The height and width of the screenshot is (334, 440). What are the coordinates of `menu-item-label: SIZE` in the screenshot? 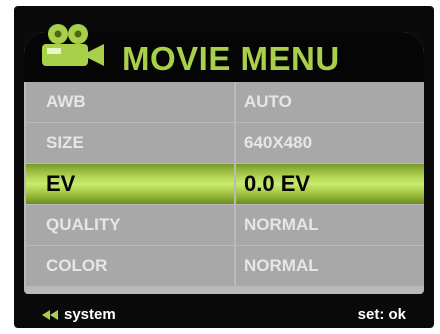 It's located at (130, 143).